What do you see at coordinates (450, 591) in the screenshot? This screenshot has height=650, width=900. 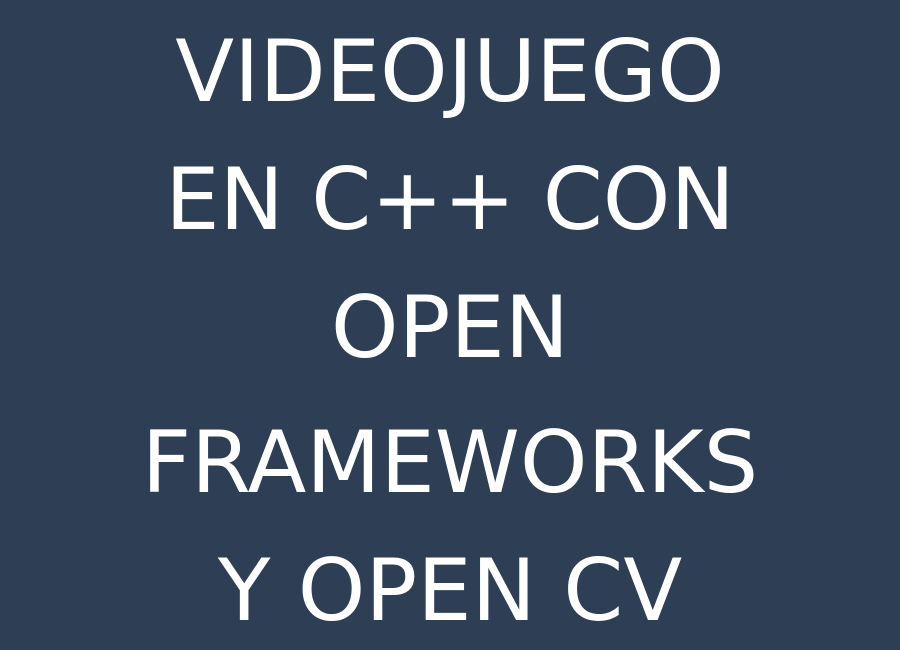 I see `title-line-5: Y OPEN CV` at bounding box center [450, 591].